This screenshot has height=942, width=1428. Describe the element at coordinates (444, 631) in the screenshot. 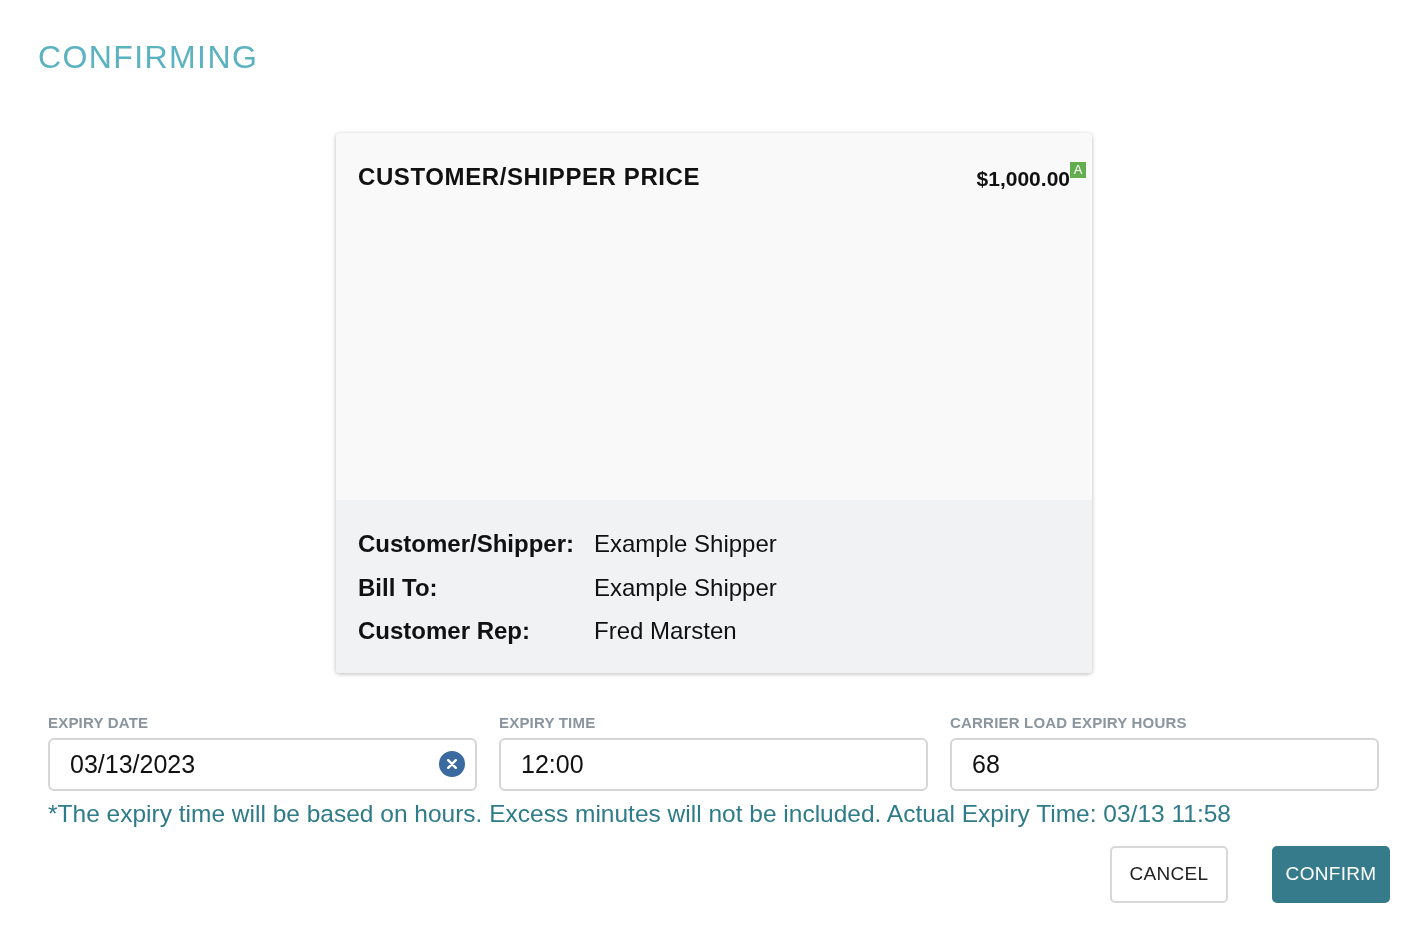

I see `detail-label: Customer Rep:` at that location.